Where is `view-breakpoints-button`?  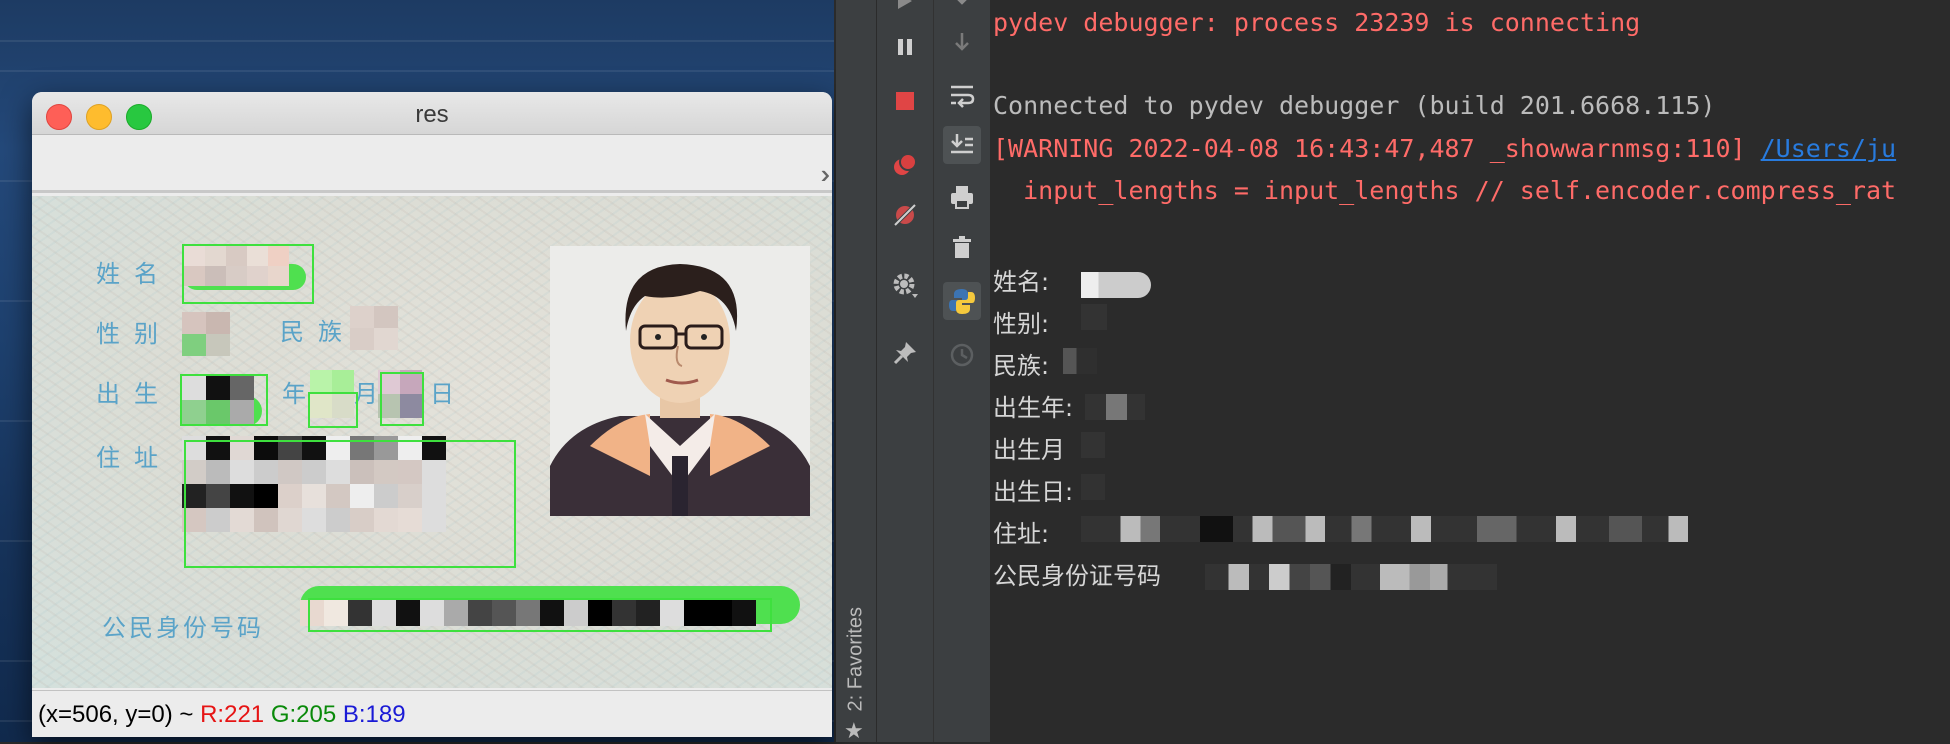 view-breakpoints-button is located at coordinates (905, 165).